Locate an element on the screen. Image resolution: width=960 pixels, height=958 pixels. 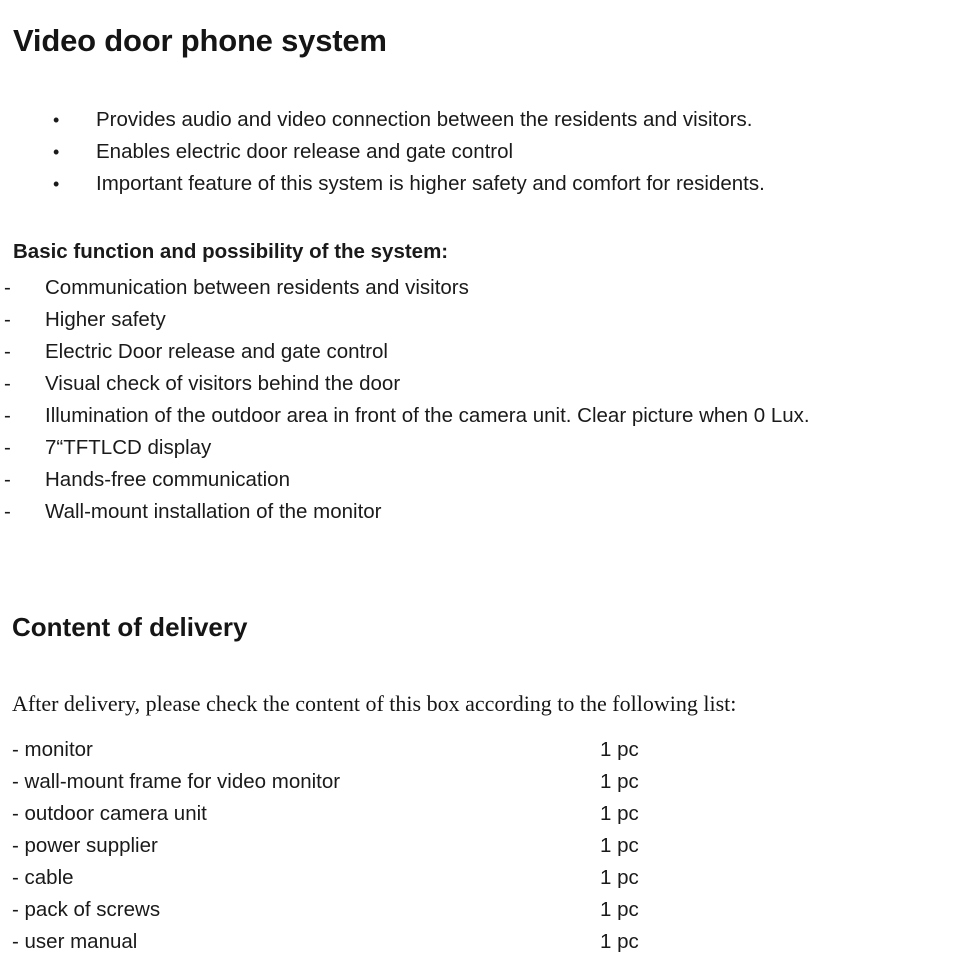
delivery-item-name: - power supplier is located at coordinates (85, 845).